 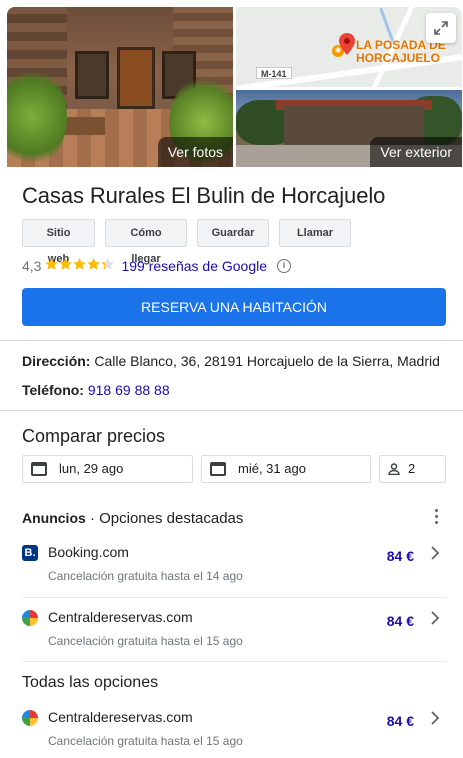 I want to click on expand-map-button, so click(x=441, y=28).